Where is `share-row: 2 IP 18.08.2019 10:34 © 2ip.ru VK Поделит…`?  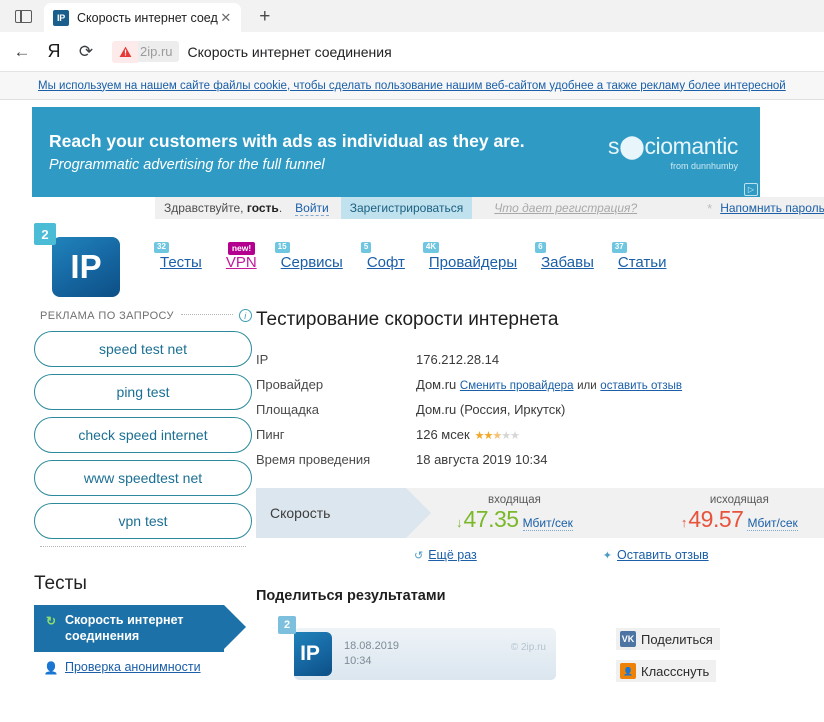
share-row: 2 IP 18.08.2019 10:34 © 2ip.ru VK Поделит… is located at coordinates (540, 654).